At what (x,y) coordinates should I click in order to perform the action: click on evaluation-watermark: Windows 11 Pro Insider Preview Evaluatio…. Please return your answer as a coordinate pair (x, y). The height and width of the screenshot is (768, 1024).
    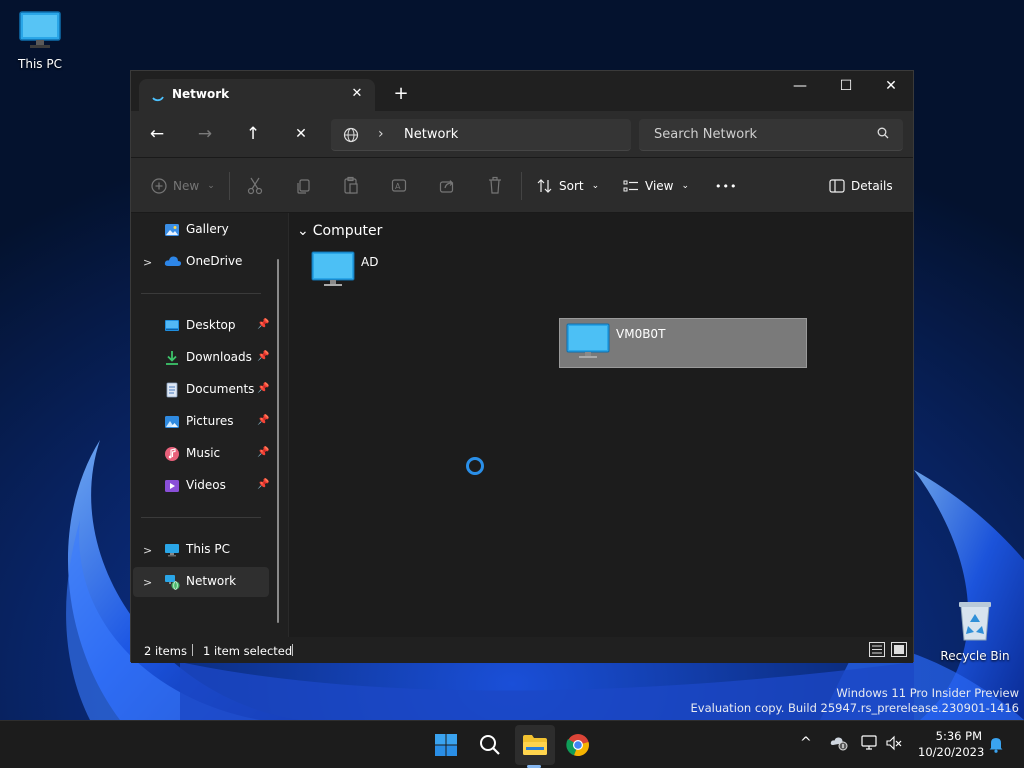
    Looking at the image, I should click on (855, 701).